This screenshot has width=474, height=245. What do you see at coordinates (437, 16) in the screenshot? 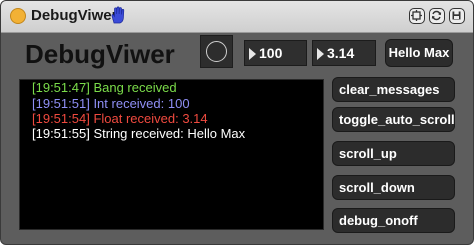
I see `cycle-icon` at bounding box center [437, 16].